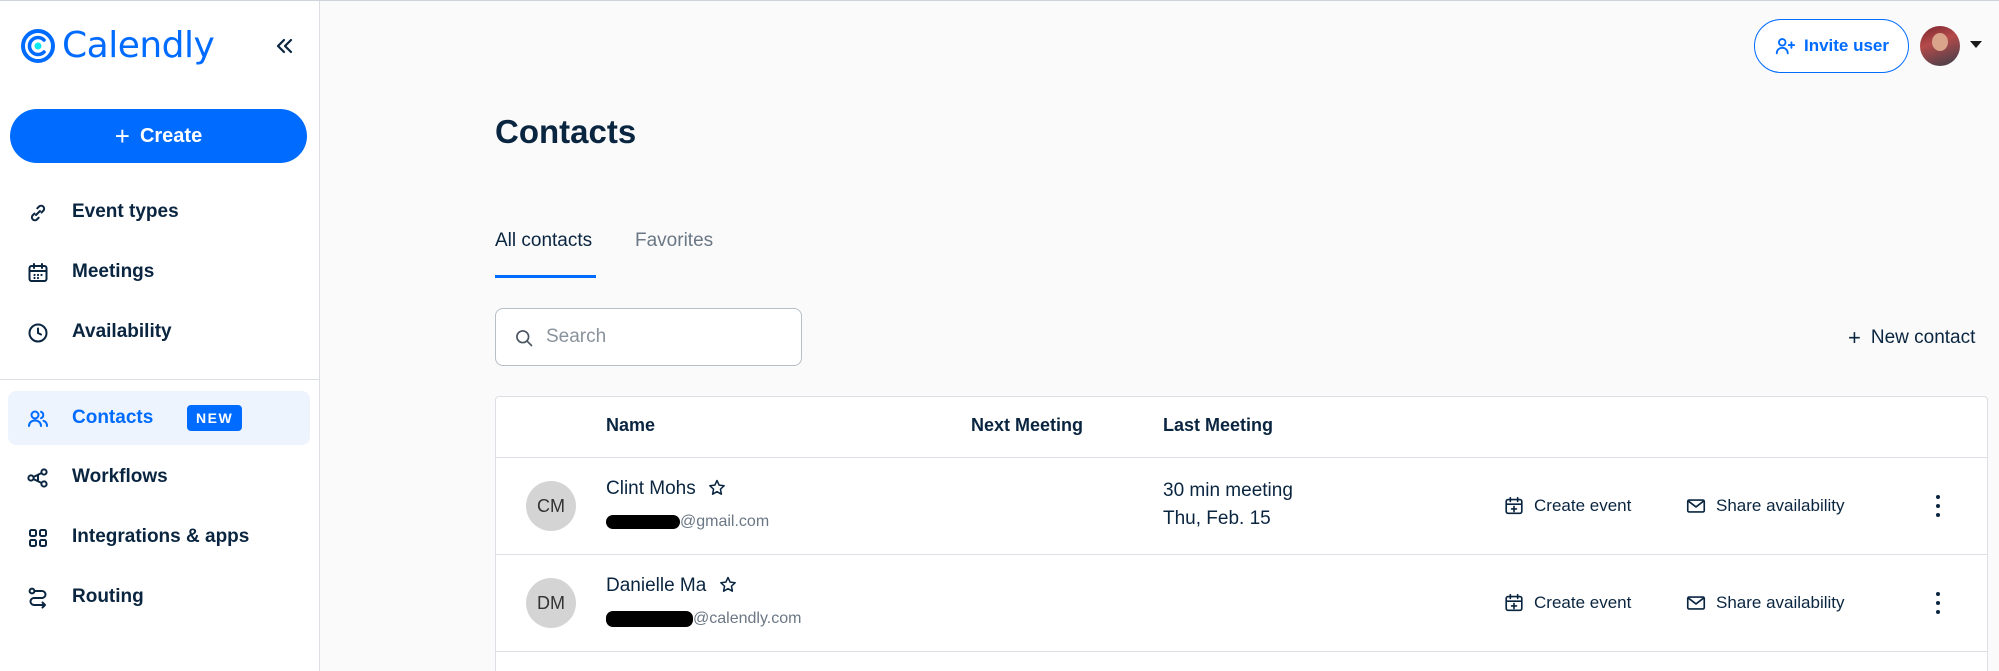 The width and height of the screenshot is (1999, 671). What do you see at coordinates (159, 597) in the screenshot?
I see `sidebar-item-routing: Routing` at bounding box center [159, 597].